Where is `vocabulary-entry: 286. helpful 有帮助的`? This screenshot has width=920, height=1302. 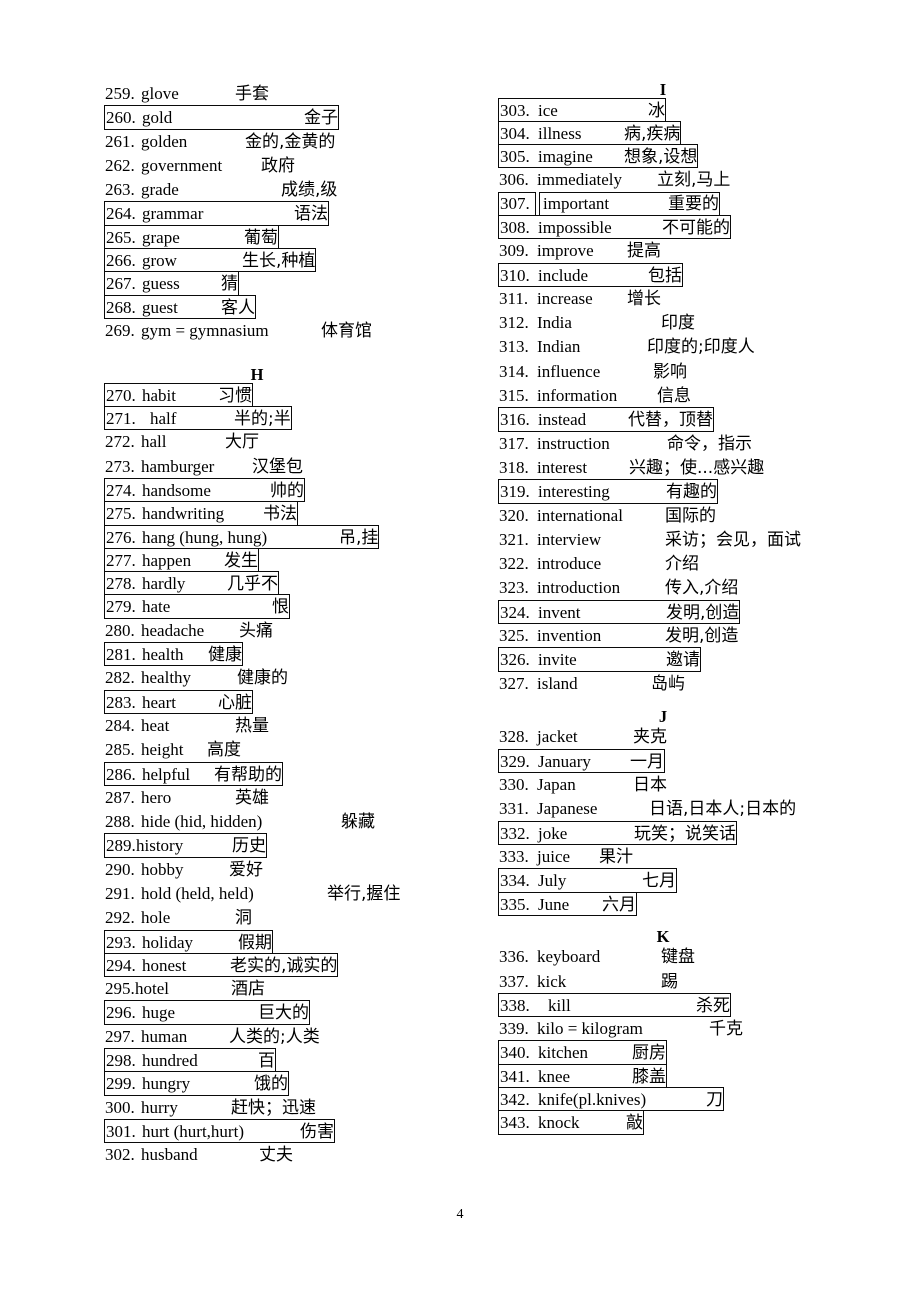
vocabulary-entry: 286. helpful 有帮助的 is located at coordinates (193, 773).